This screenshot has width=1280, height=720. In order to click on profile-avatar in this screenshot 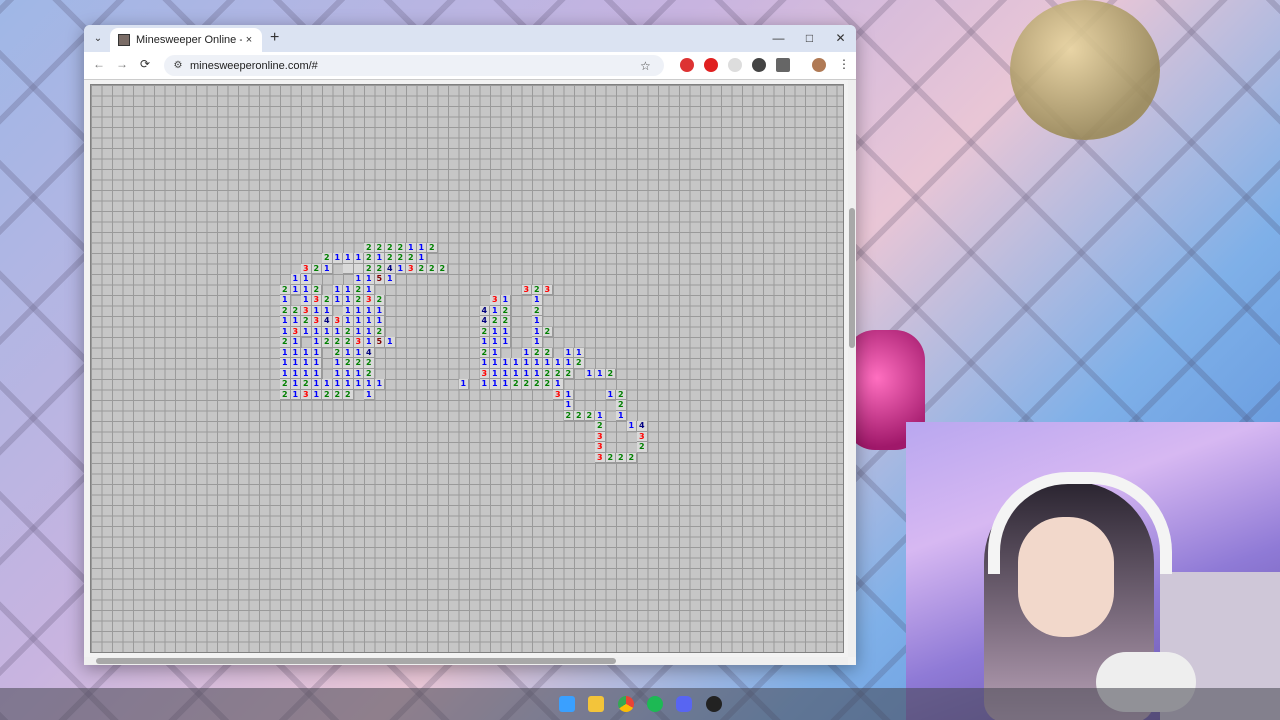, I will do `click(819, 65)`.